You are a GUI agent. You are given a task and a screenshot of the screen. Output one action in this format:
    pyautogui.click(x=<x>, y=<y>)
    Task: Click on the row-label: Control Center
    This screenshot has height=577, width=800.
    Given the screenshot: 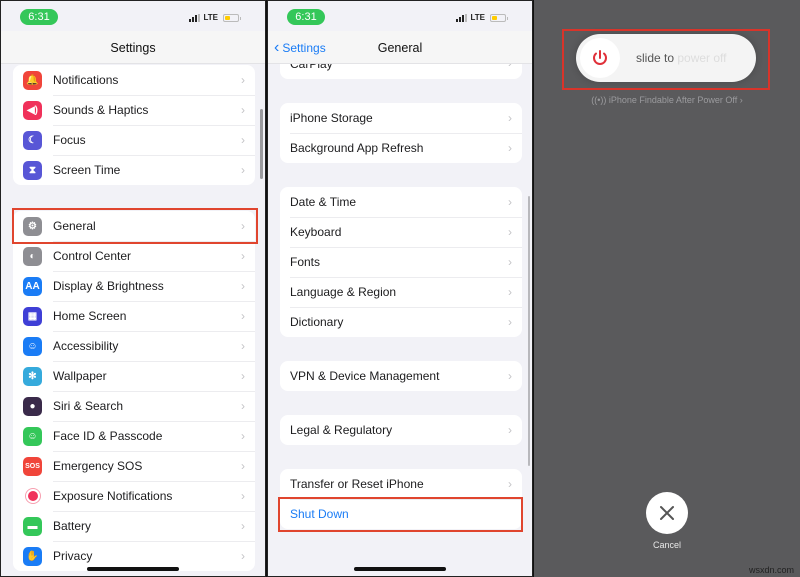 What is the action you would take?
    pyautogui.click(x=92, y=256)
    